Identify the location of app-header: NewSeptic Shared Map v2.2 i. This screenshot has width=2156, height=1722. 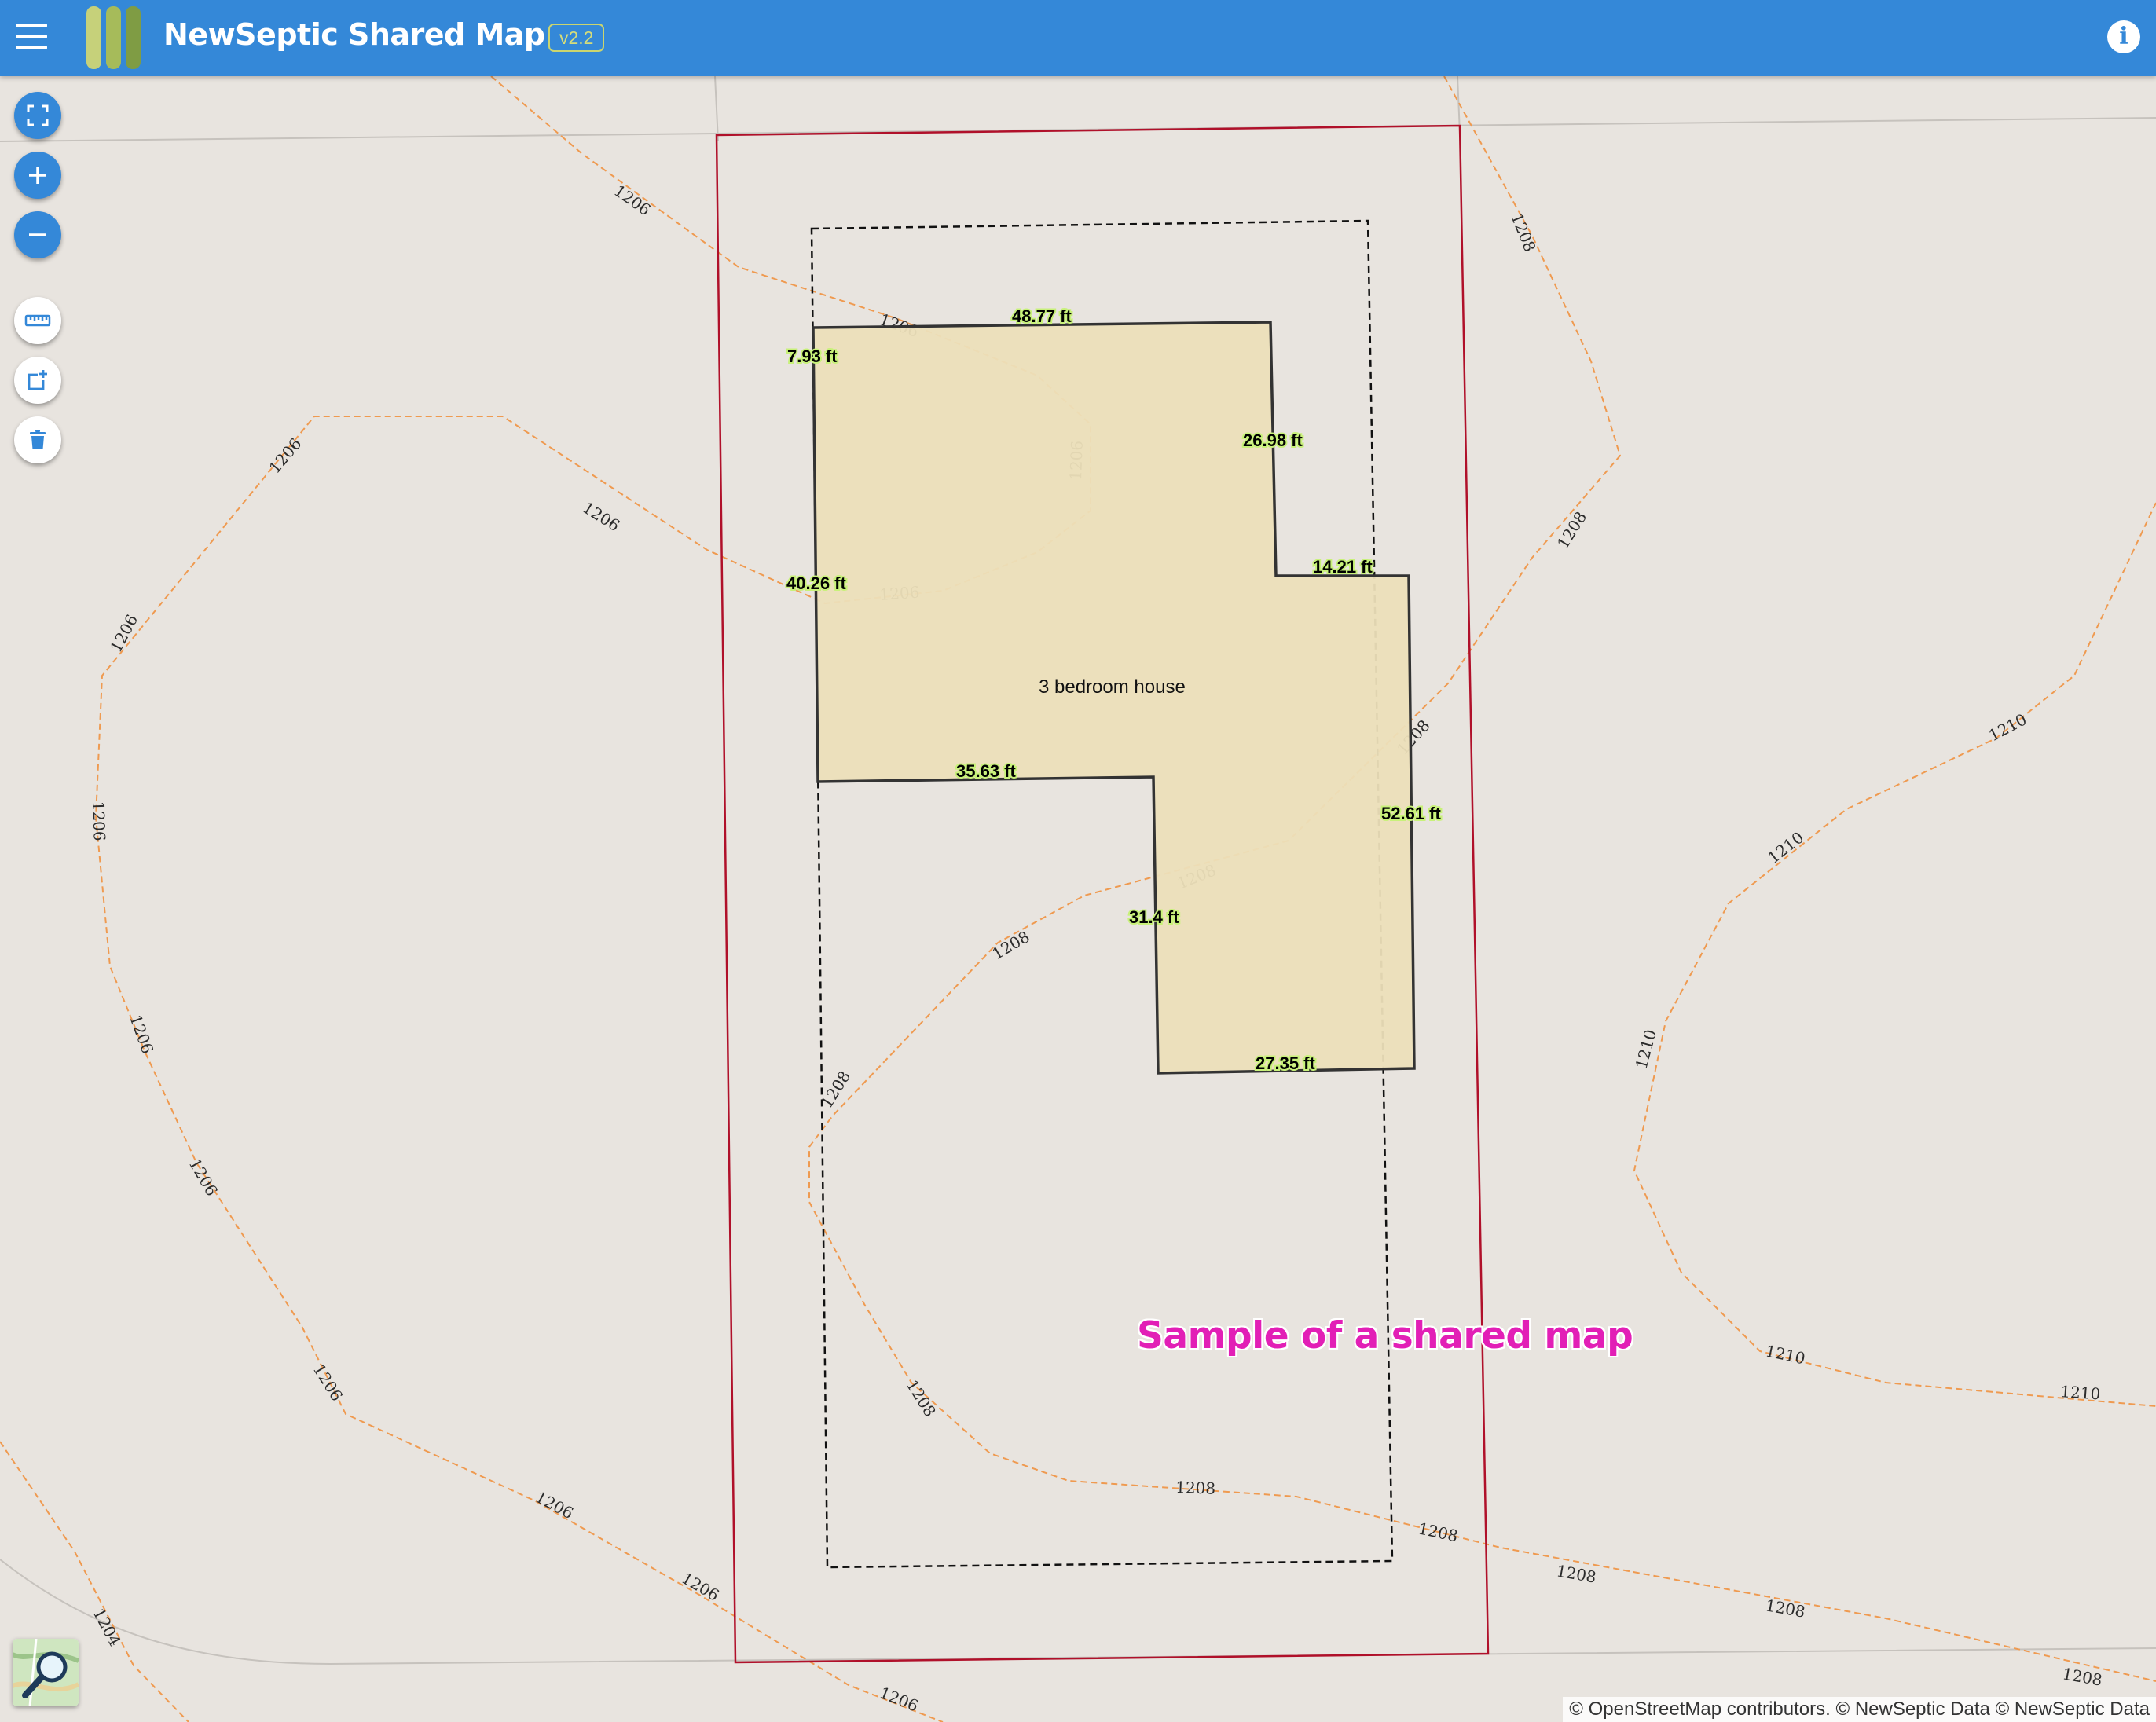
(1078, 38).